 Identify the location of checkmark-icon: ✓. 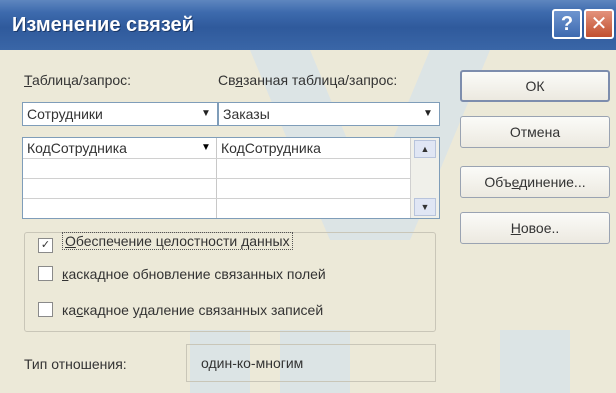
(45, 245).